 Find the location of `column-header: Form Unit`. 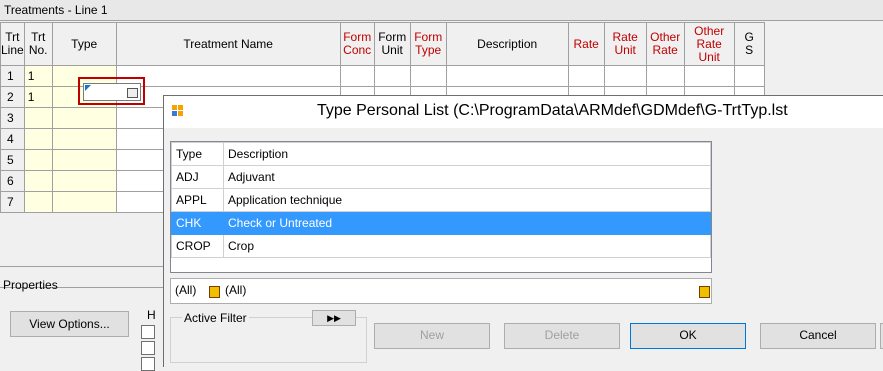

column-header: Form Unit is located at coordinates (392, 44).